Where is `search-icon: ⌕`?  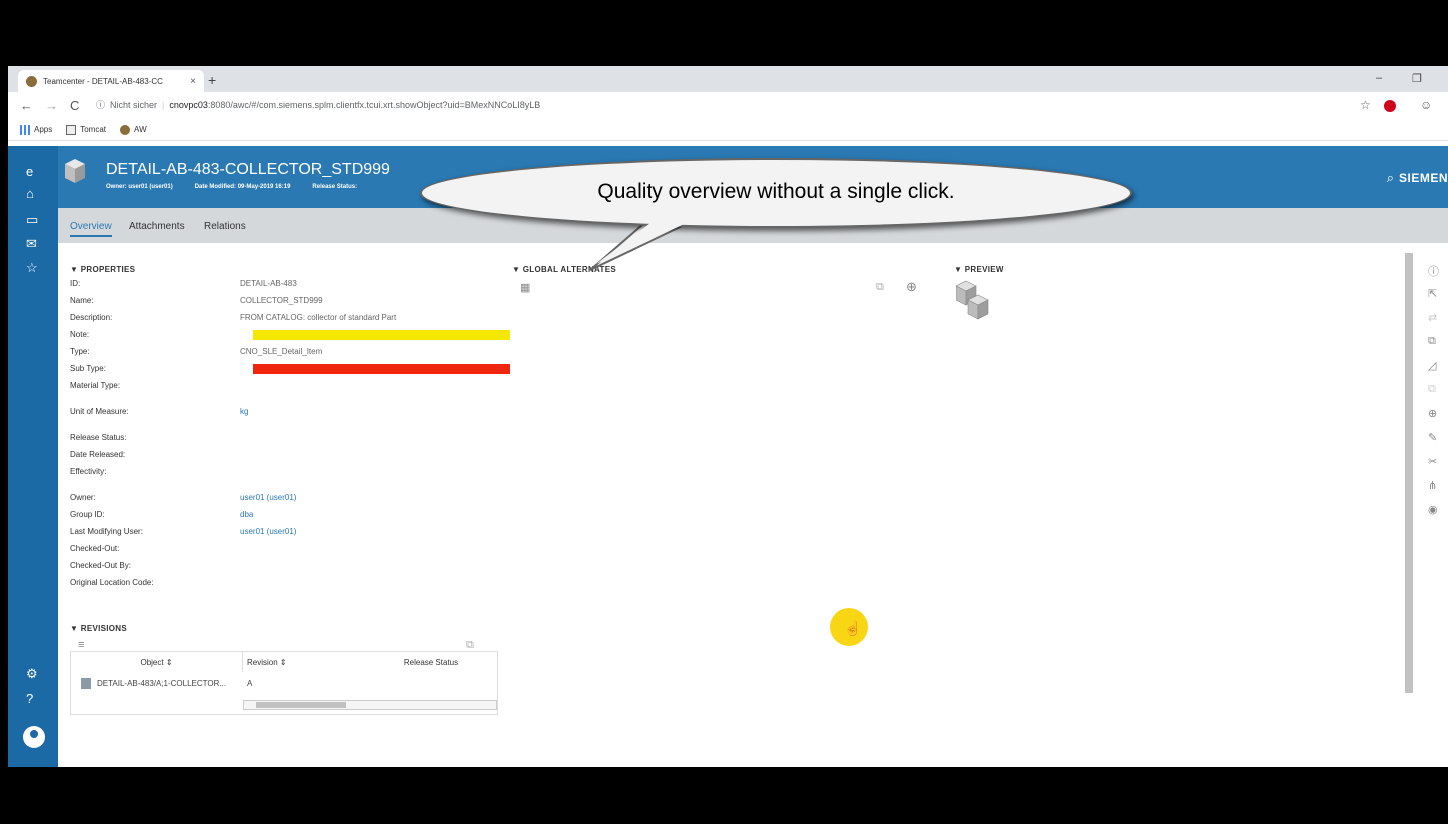 search-icon: ⌕ is located at coordinates (1390, 178).